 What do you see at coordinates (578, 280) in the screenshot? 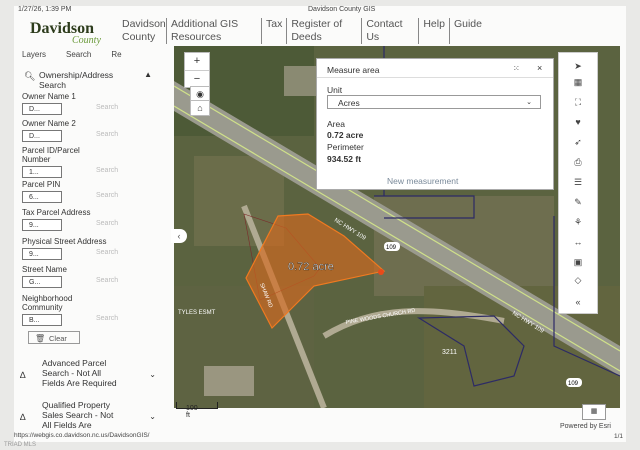
I see `eraser-icon: ◇` at bounding box center [578, 280].